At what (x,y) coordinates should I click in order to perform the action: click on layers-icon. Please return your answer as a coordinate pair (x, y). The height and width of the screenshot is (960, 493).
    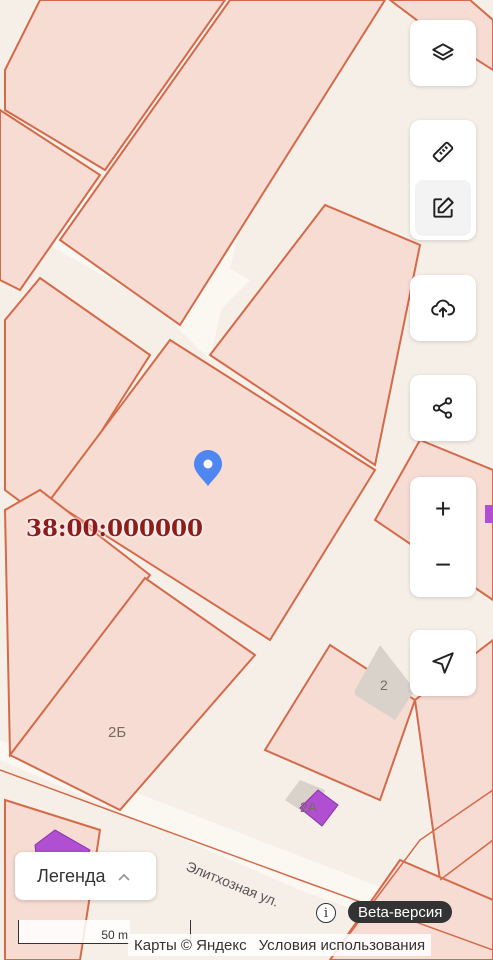
    Looking at the image, I should click on (443, 52).